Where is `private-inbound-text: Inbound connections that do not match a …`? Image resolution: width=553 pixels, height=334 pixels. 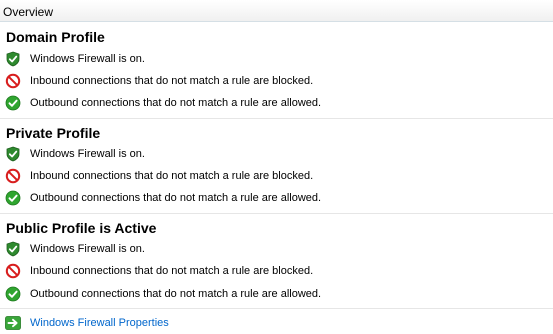 private-inbound-text: Inbound connections that do not match a … is located at coordinates (172, 176).